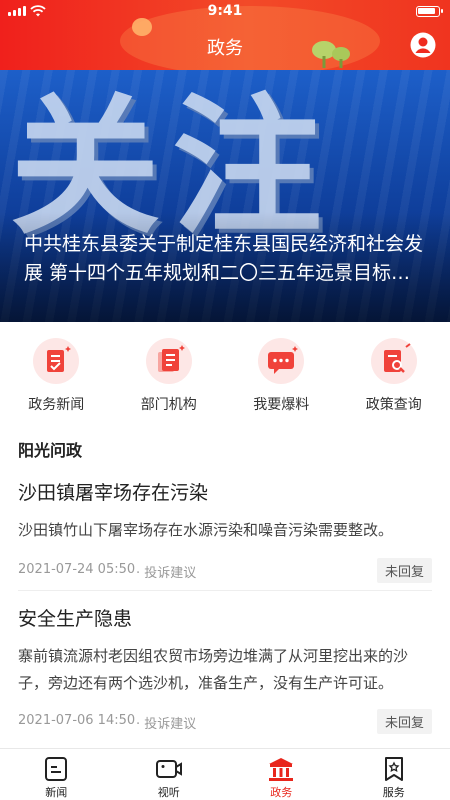  Describe the element at coordinates (56, 769) in the screenshot. I see `news-icon` at that location.